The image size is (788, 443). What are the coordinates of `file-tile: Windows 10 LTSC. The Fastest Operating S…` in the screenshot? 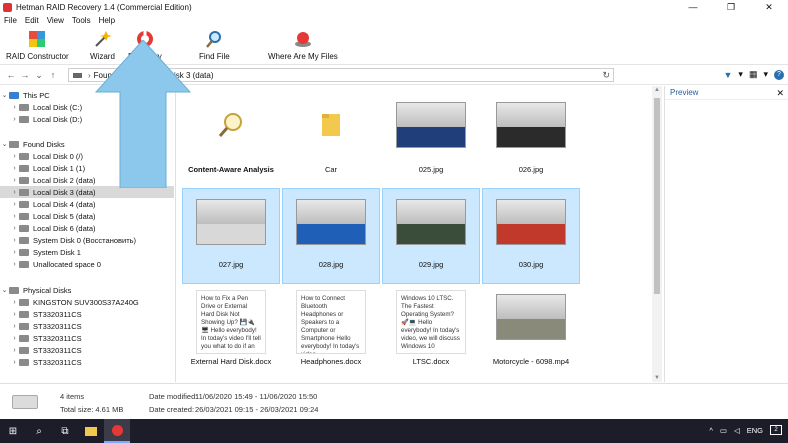 It's located at (431, 332).